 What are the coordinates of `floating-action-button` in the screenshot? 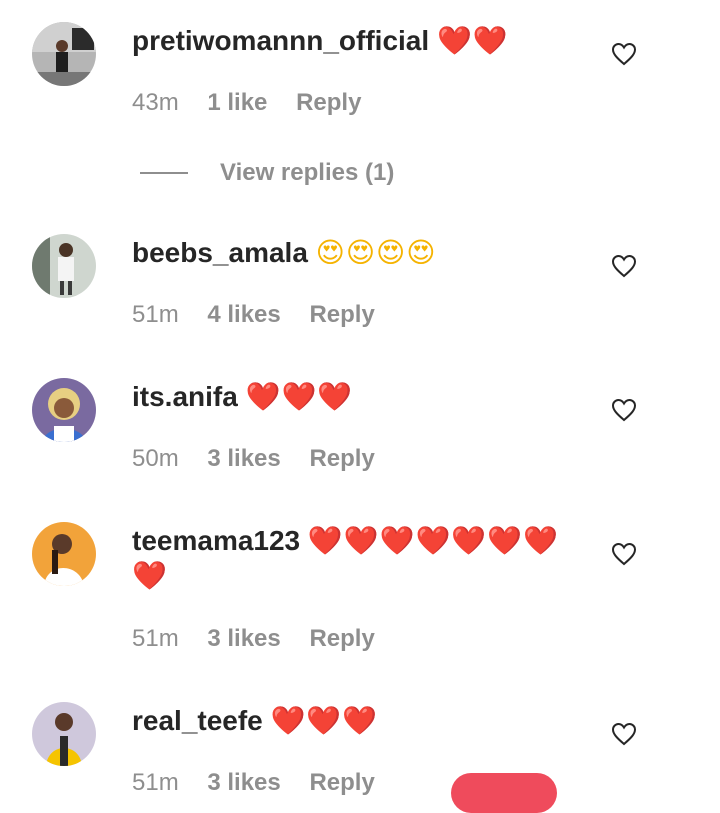 It's located at (504, 793).